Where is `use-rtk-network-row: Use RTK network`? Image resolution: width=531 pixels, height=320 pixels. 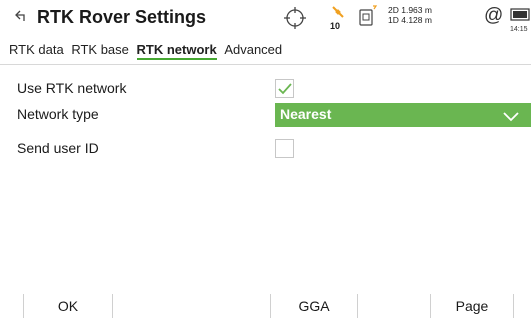 use-rtk-network-row: Use RTK network is located at coordinates (265, 89).